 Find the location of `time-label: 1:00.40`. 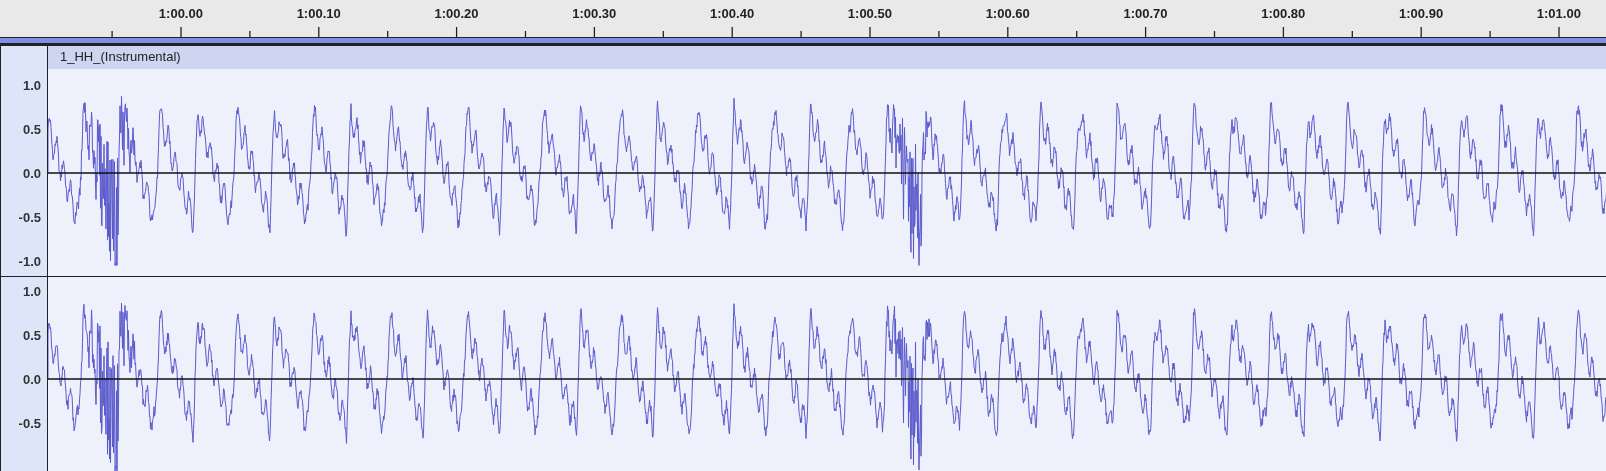

time-label: 1:00.40 is located at coordinates (732, 13).